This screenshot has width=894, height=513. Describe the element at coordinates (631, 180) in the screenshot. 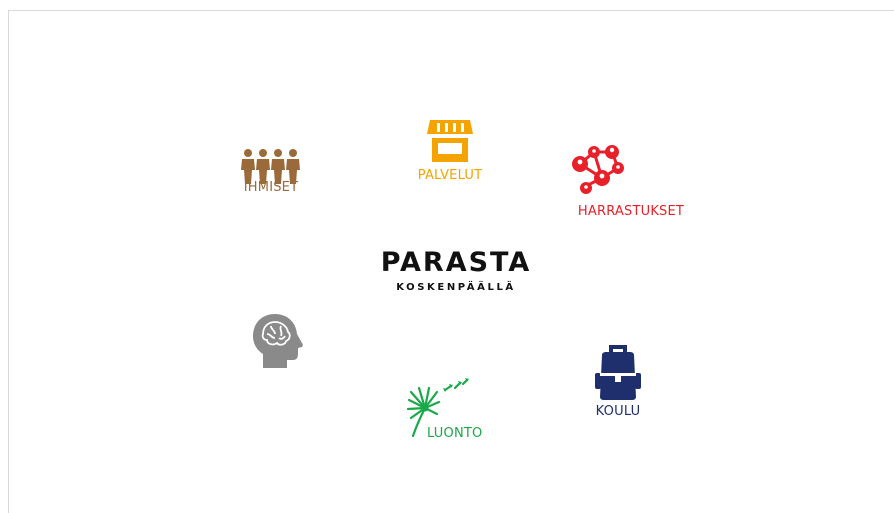

I see `tile-harrastukset: HARRASTUKSET` at that location.